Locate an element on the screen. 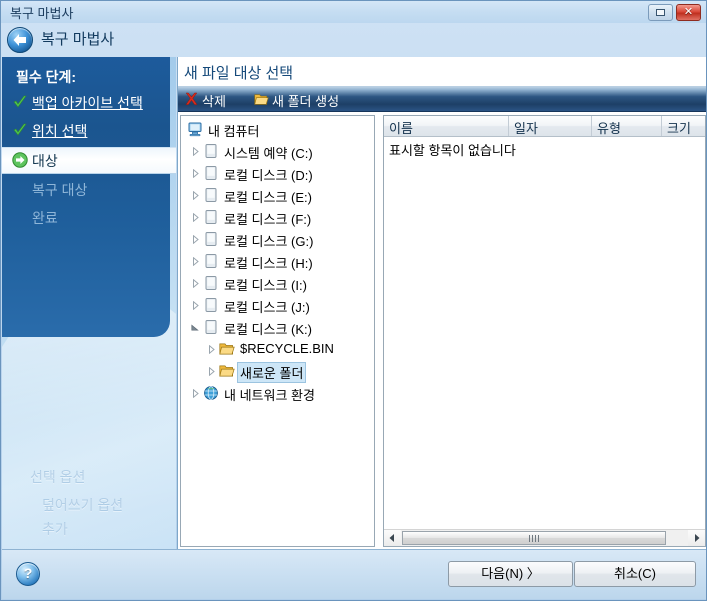 This screenshot has height=601, width=707. scroll-left-button is located at coordinates (392, 538).